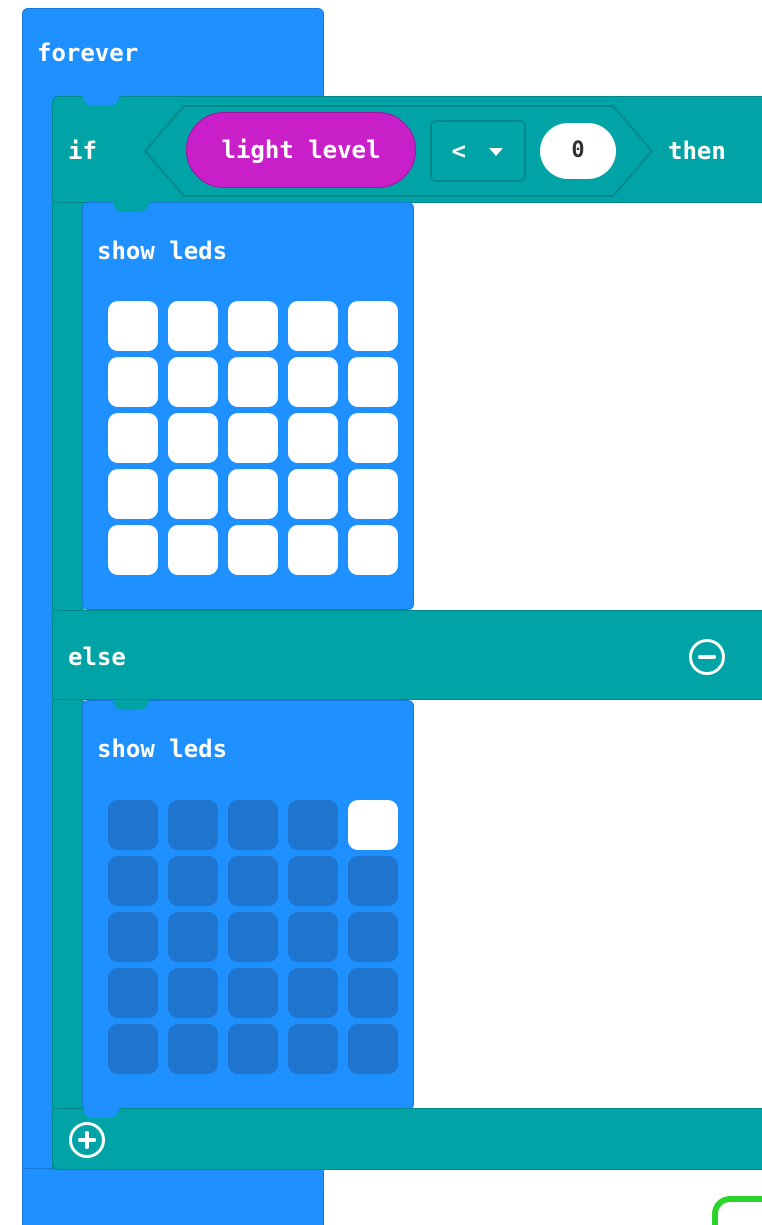 This screenshot has width=762, height=1225. Describe the element at coordinates (82, 151) in the screenshot. I see `if-label: if` at that location.